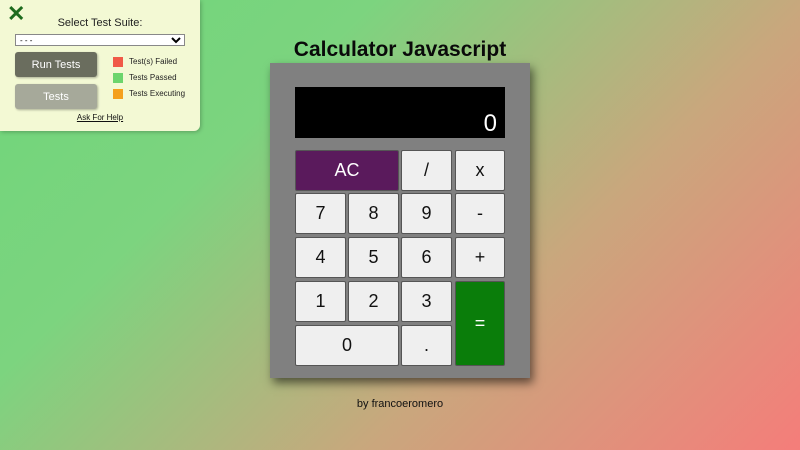 The image size is (800, 450). I want to click on executing-swatch-icon, so click(118, 93).